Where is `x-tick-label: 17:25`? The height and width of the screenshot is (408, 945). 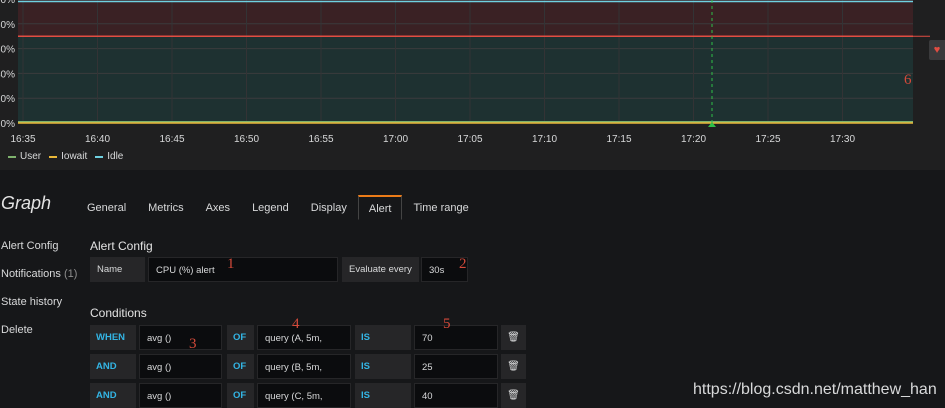 x-tick-label: 17:25 is located at coordinates (767, 139).